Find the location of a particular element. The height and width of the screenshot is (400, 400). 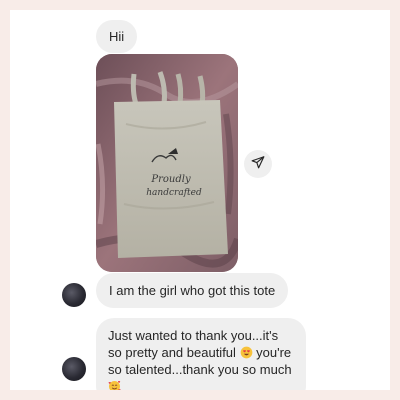

message-bubble-tote: I am the girl who got this tote is located at coordinates (192, 290).